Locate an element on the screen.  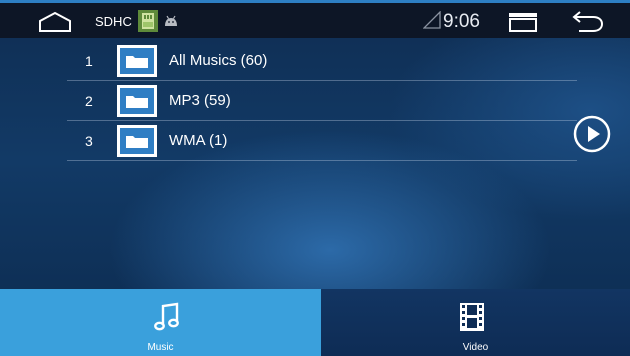
home-icon is located at coordinates (55, 22).